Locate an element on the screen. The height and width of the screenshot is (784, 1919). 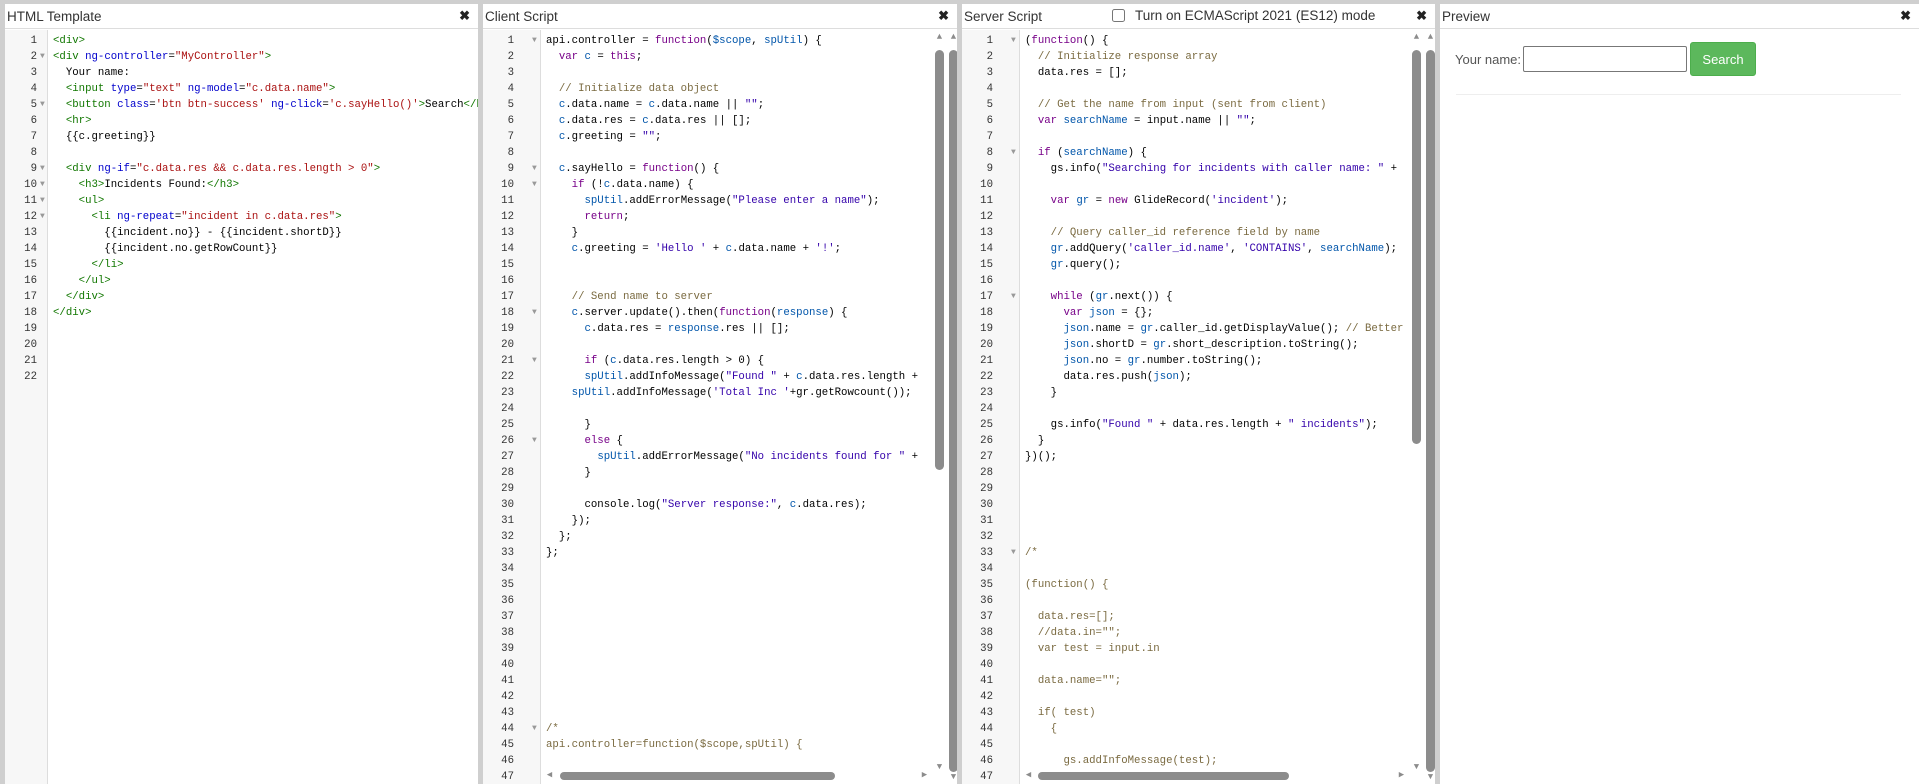
code-token: .next()) { is located at coordinates (1140, 297).